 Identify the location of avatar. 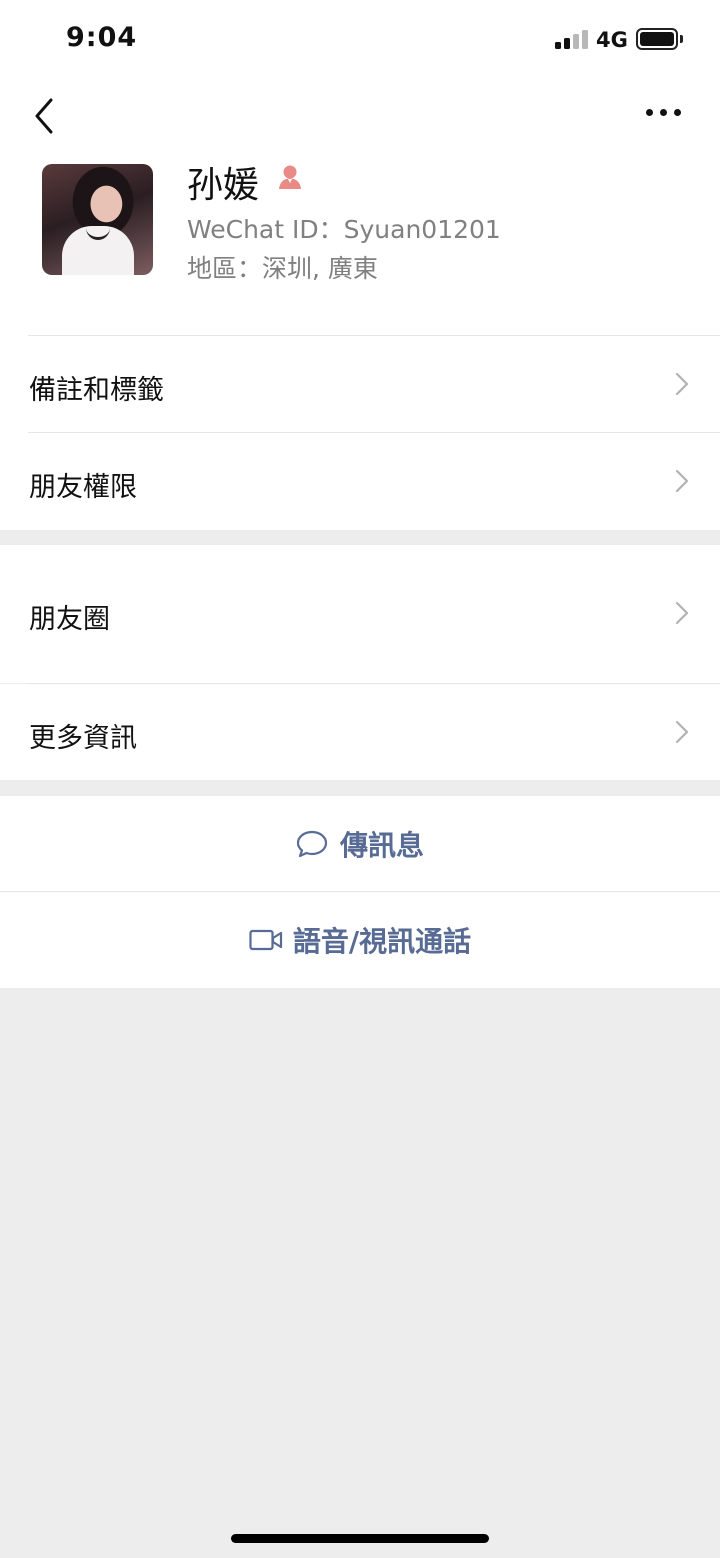
(97, 219).